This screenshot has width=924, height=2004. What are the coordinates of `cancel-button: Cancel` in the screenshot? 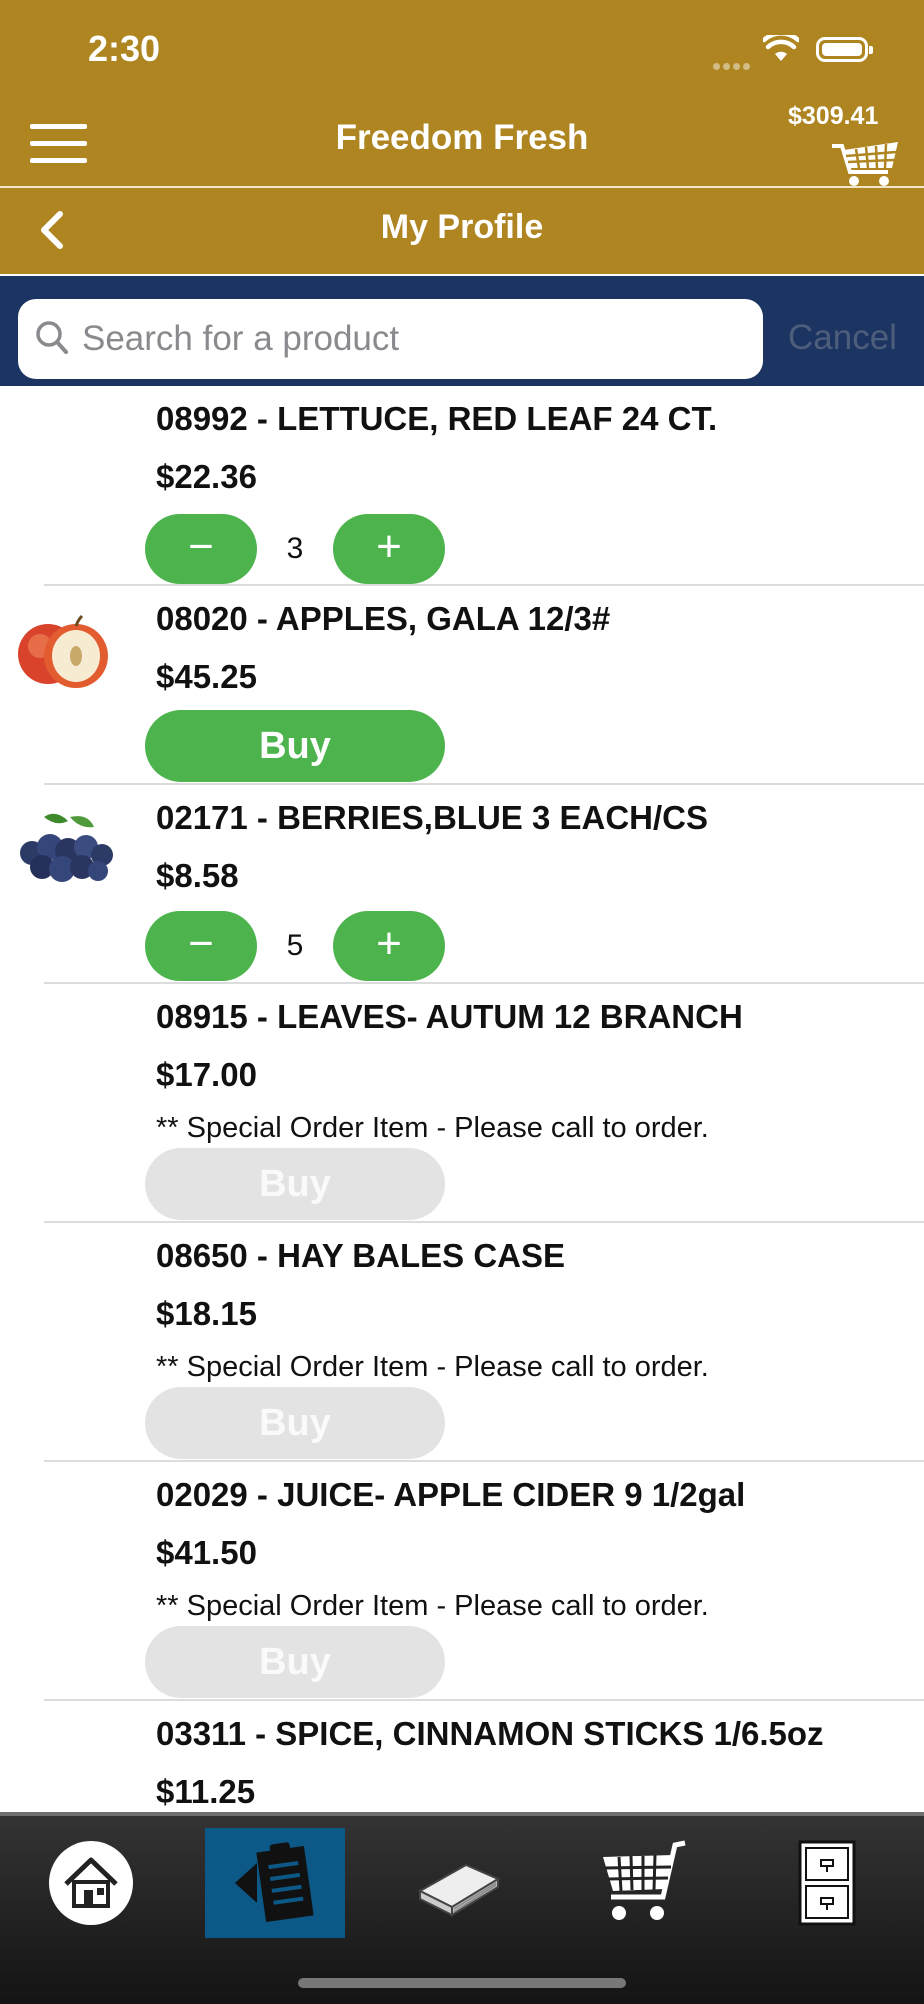 It's located at (842, 338).